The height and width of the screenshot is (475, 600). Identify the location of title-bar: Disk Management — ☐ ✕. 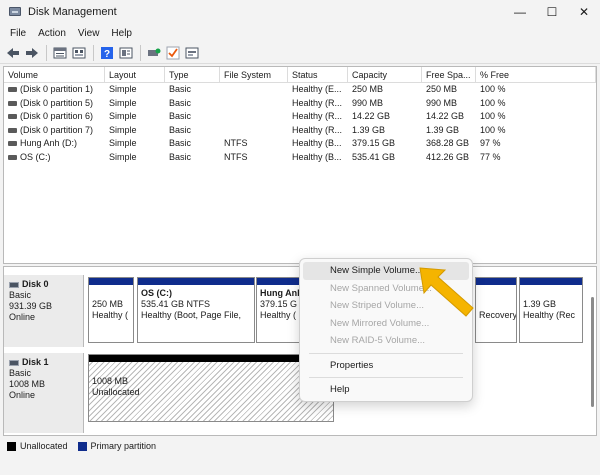
(300, 12).